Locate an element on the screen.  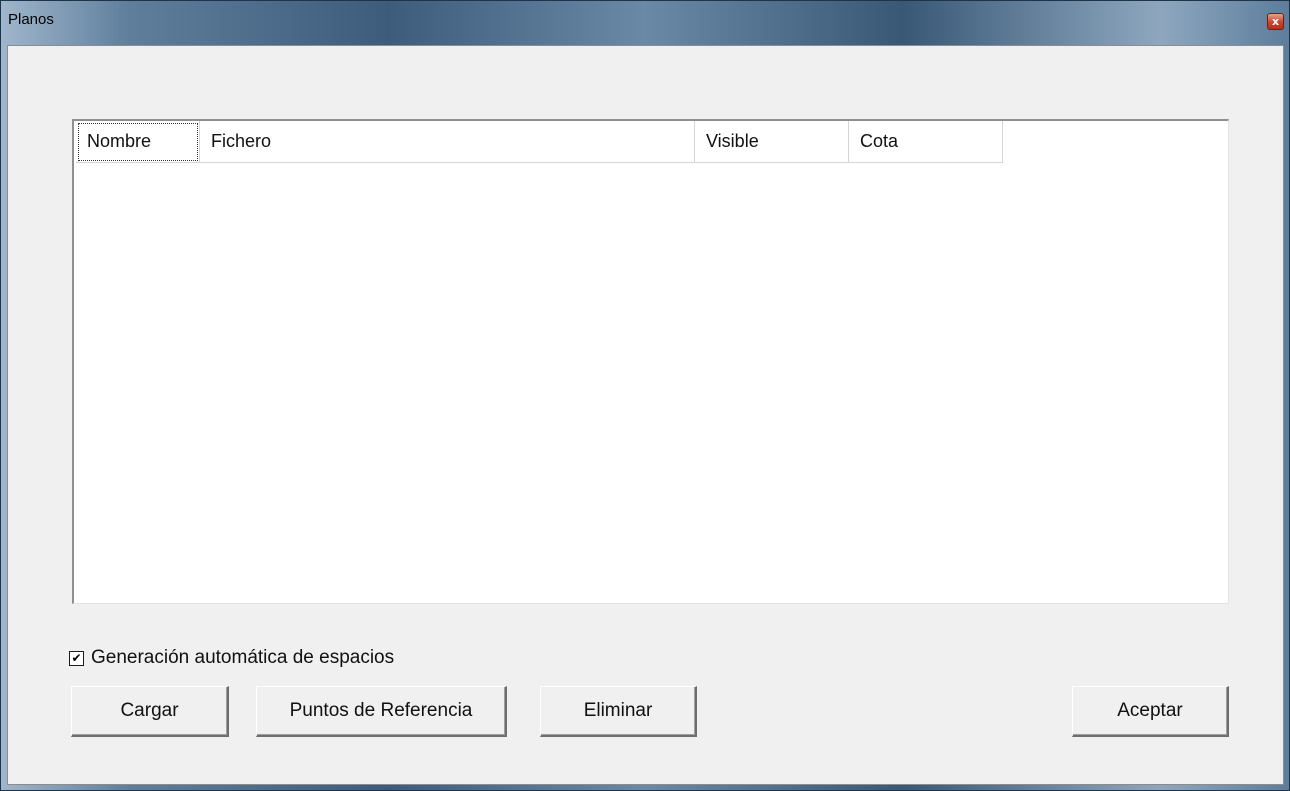
reference-points-button: Puntos de Referencia is located at coordinates (381, 711).